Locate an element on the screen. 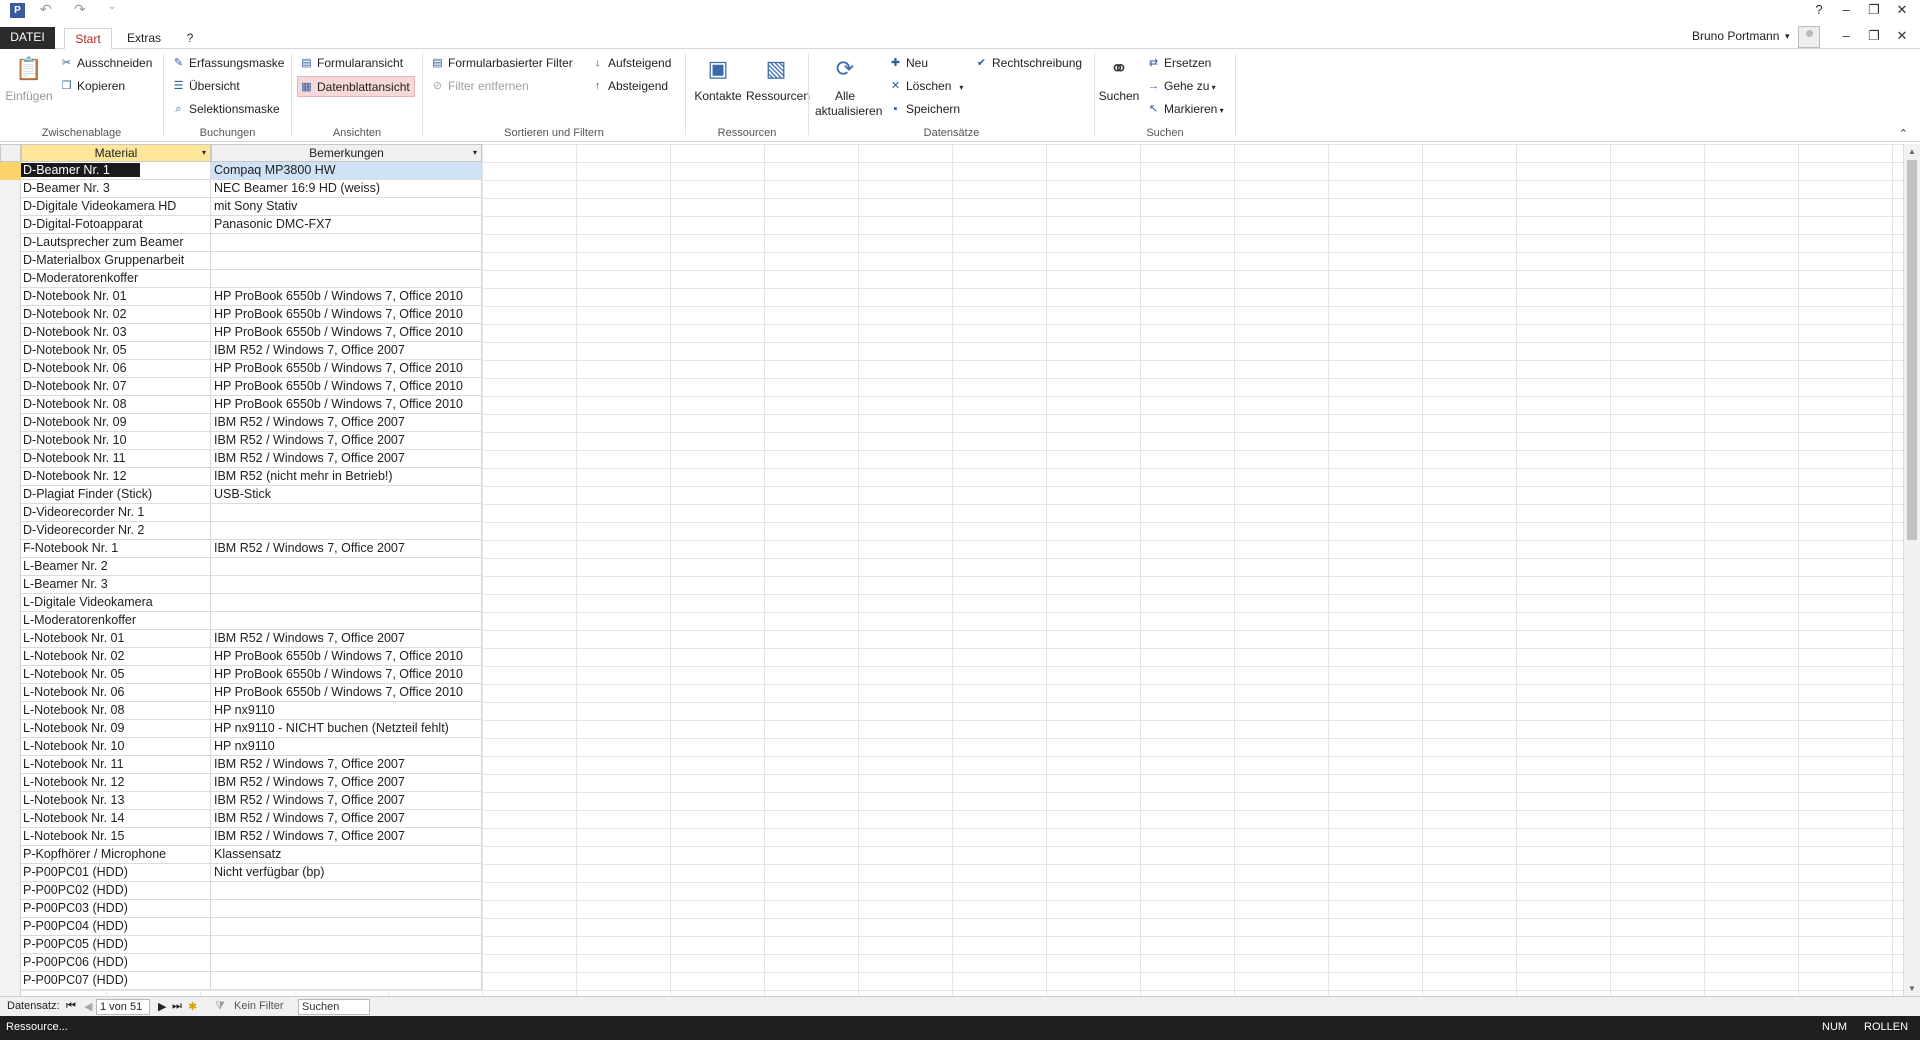 The width and height of the screenshot is (1920, 1040). remarks-cell: Nicht verfügbar (bp) is located at coordinates (346, 873).